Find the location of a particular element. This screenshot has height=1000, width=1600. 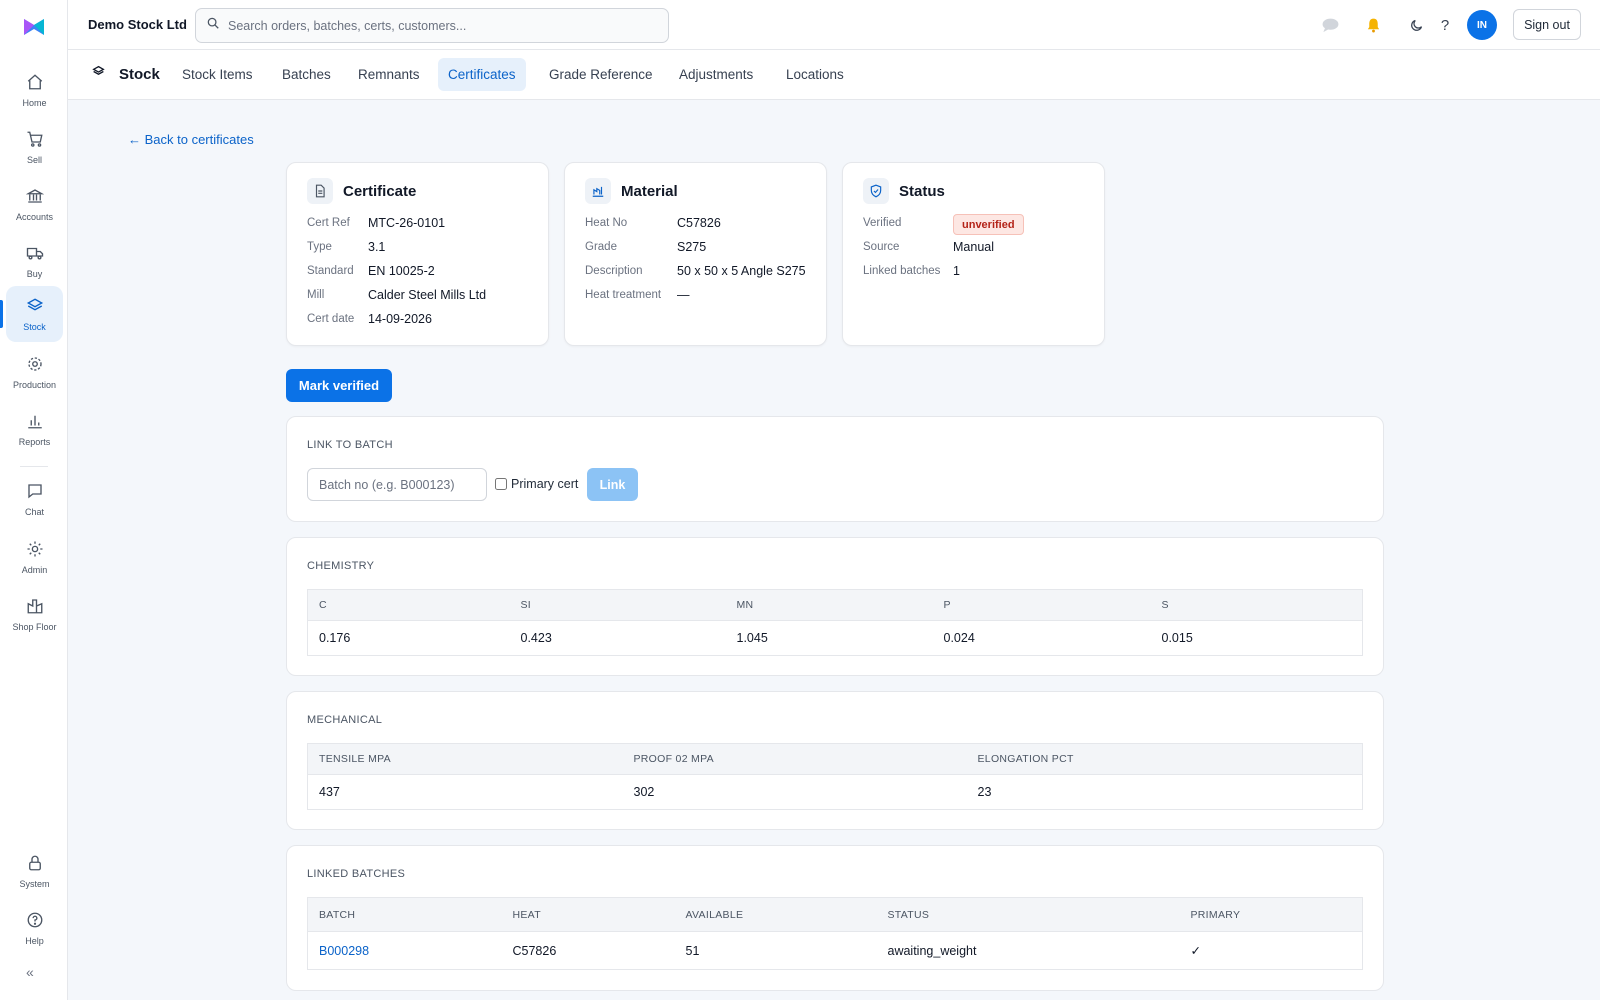

document-icon is located at coordinates (320, 191).